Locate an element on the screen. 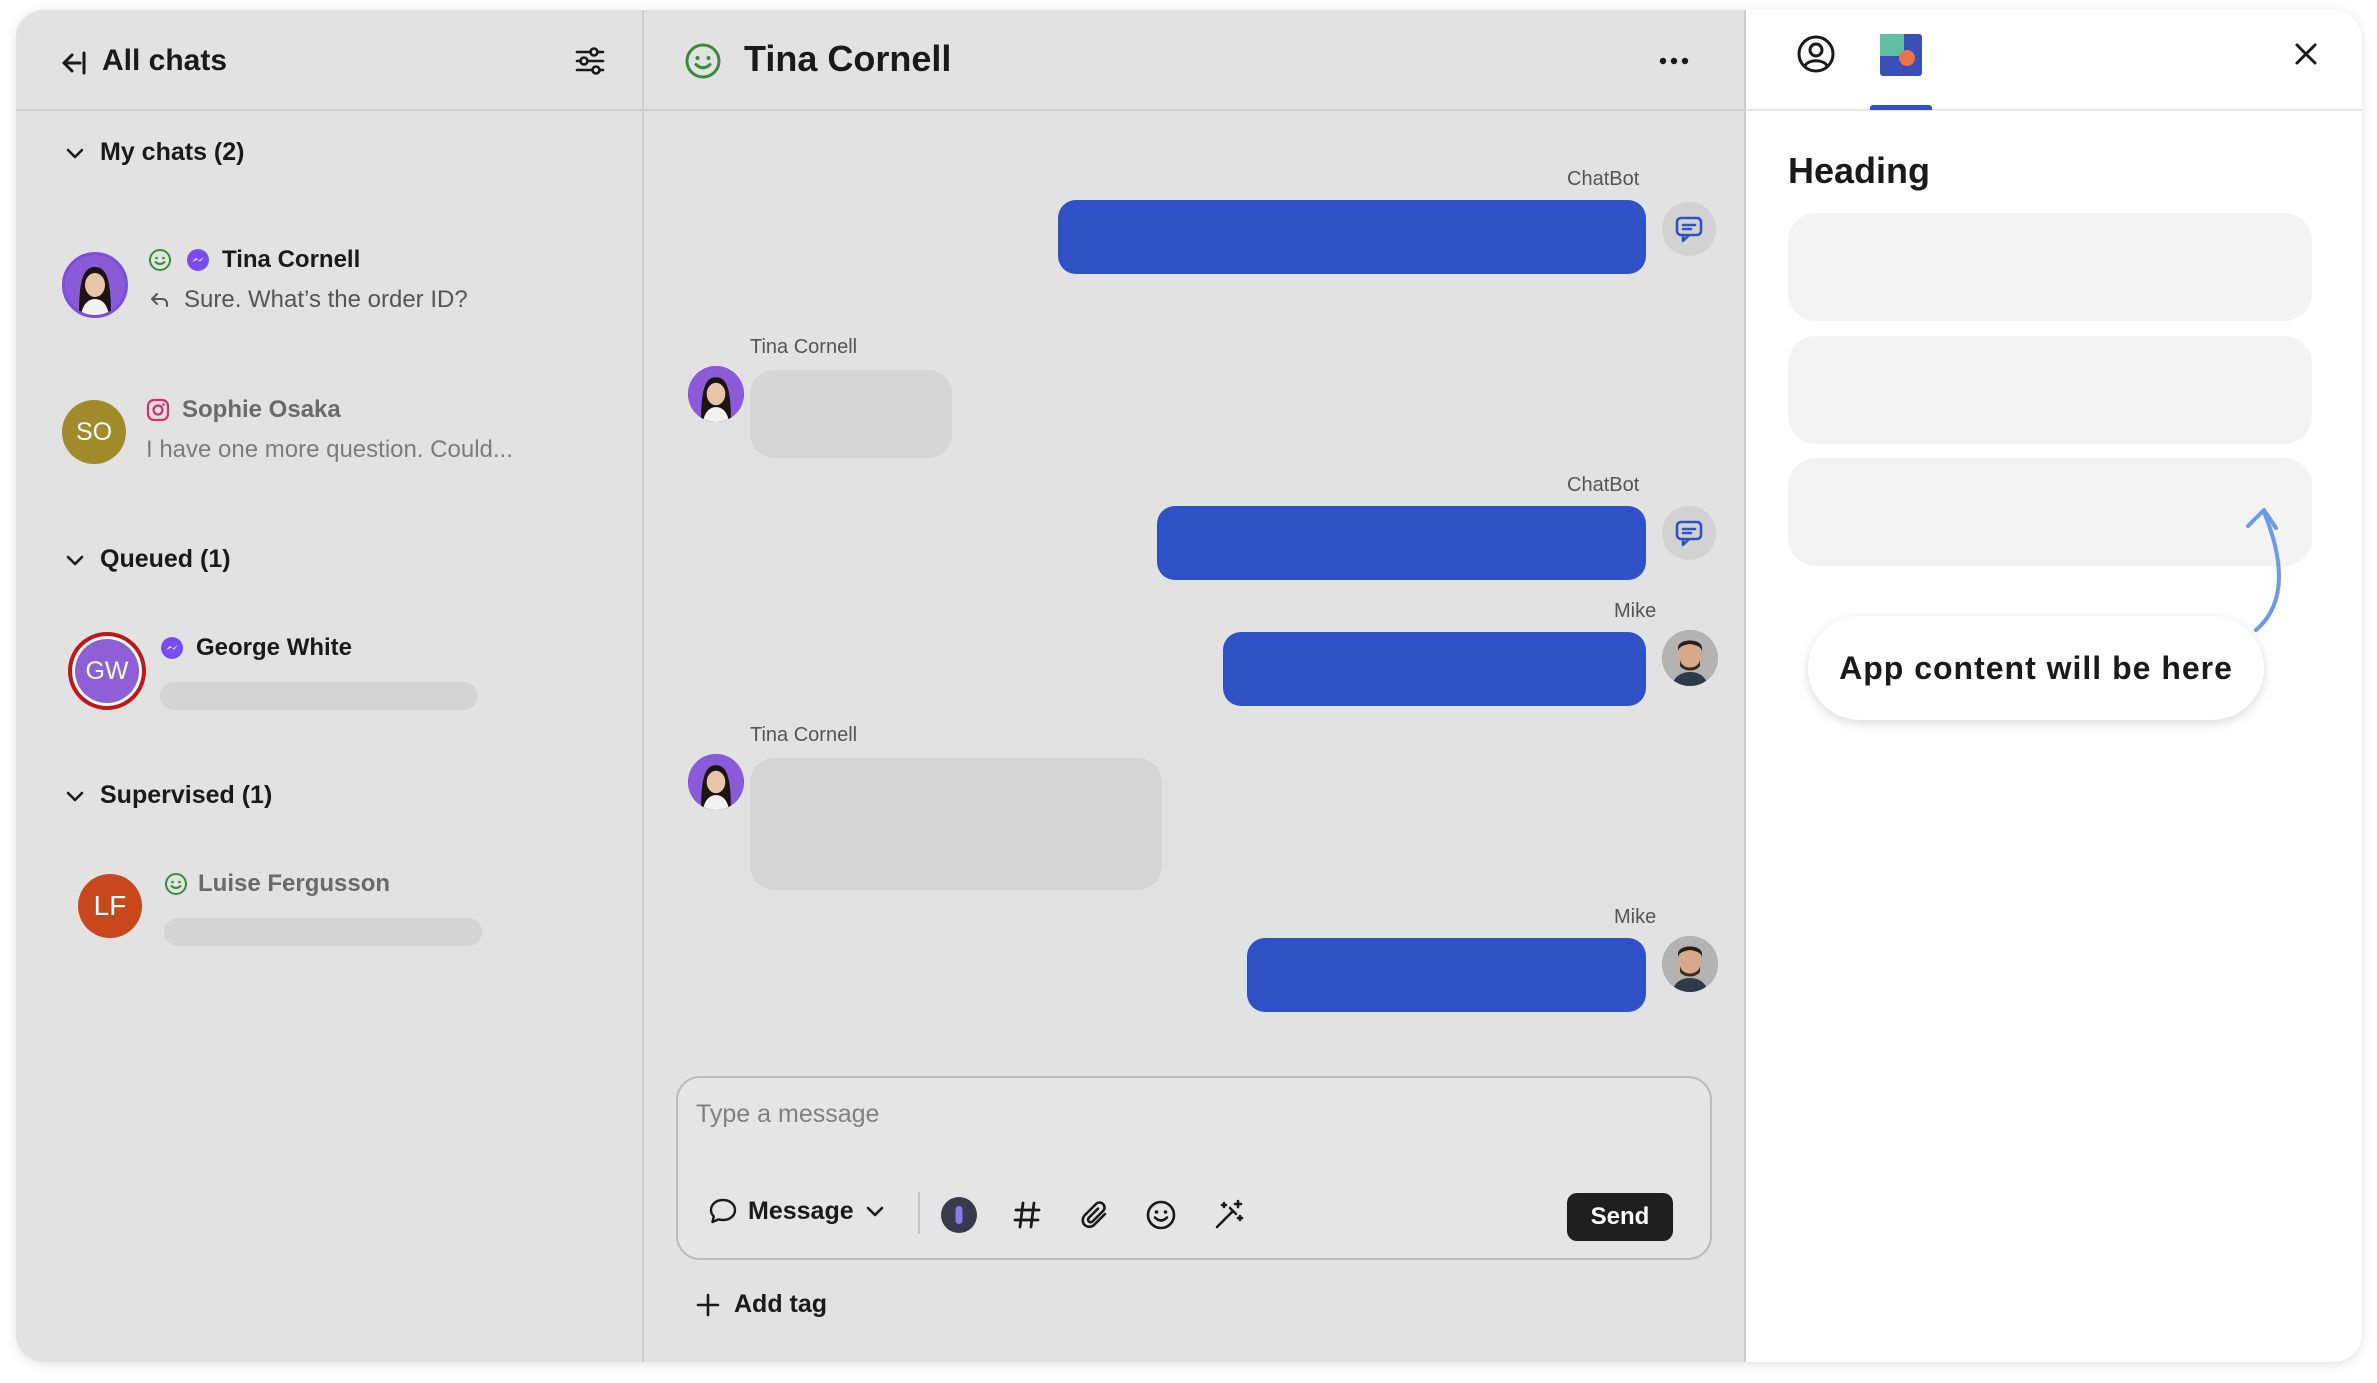  section-queued: Queued (1) is located at coordinates (147, 559).